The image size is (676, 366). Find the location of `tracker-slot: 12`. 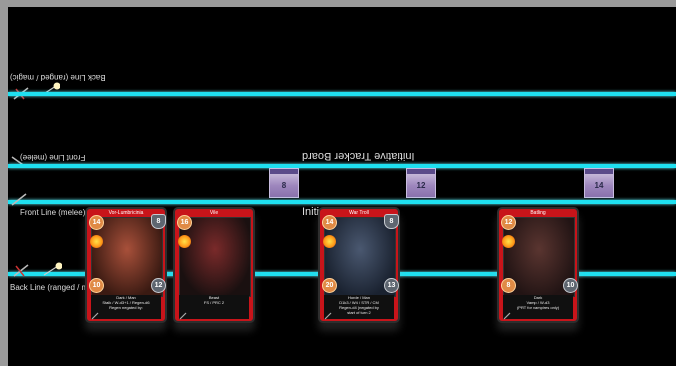

tracker-slot: 12 is located at coordinates (421, 183).